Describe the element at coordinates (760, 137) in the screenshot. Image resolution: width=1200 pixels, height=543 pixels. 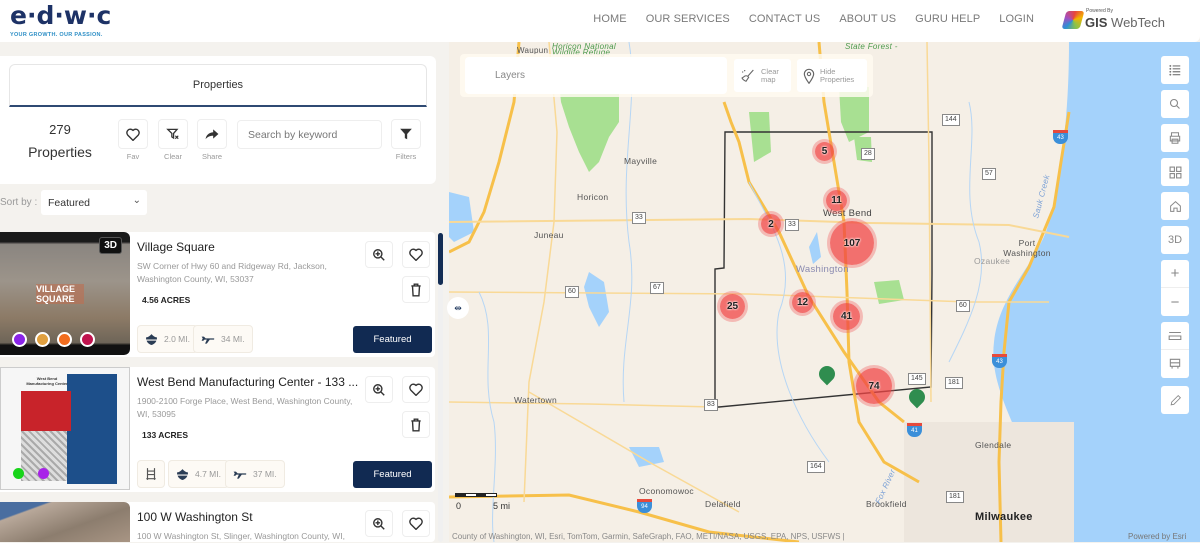
I see `green-area` at that location.